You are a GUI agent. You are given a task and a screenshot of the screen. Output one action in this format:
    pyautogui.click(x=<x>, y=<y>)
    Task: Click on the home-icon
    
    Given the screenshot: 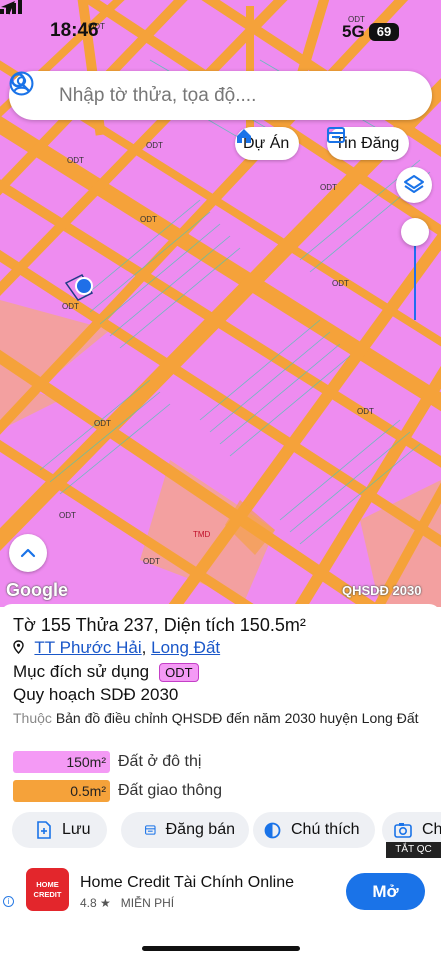 What is the action you would take?
    pyautogui.click(x=244, y=136)
    